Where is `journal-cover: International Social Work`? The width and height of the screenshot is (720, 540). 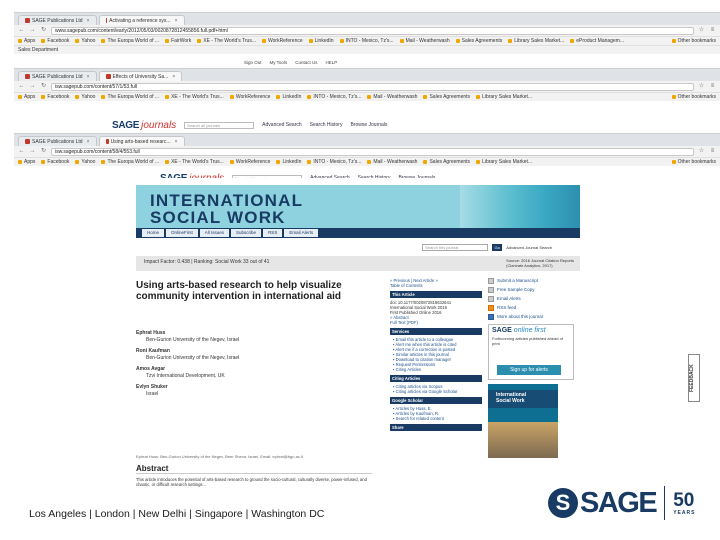 journal-cover: International Social Work is located at coordinates (523, 421).